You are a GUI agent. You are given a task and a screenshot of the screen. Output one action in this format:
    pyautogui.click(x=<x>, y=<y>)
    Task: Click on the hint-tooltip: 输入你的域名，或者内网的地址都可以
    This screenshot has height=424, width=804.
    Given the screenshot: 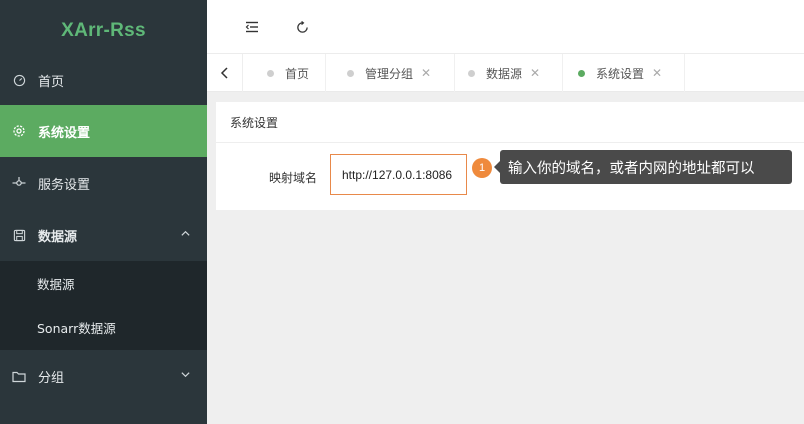 What is the action you would take?
    pyautogui.click(x=643, y=167)
    